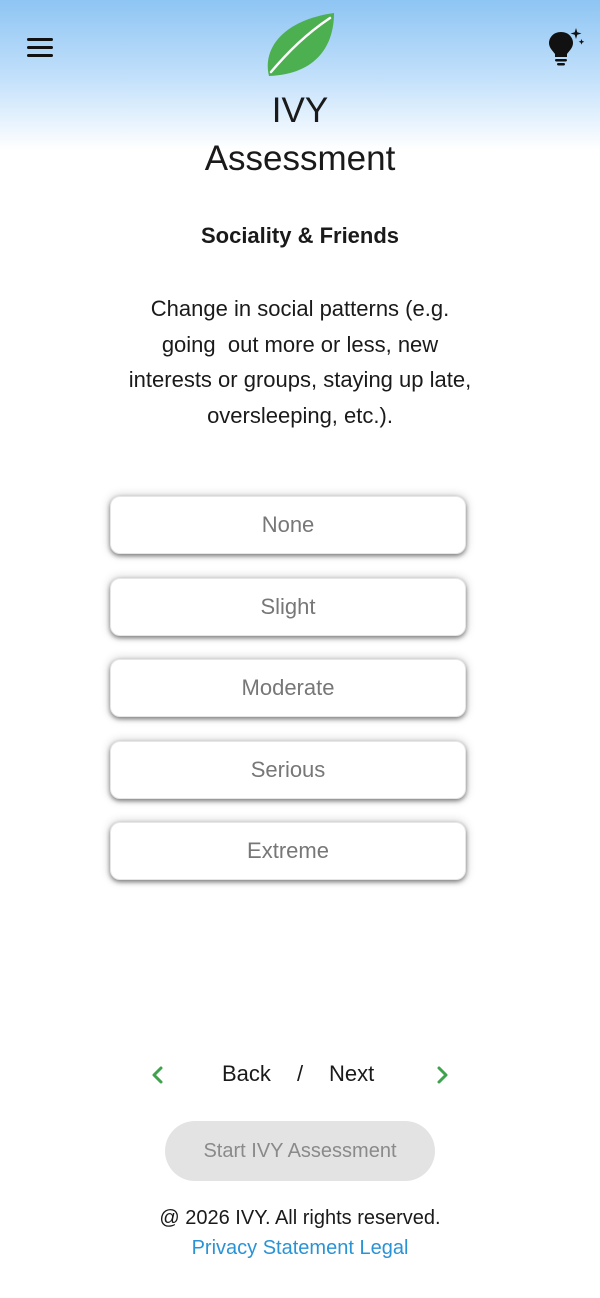 The image size is (600, 1298). What do you see at coordinates (300, 158) in the screenshot?
I see `app-subtitle: Assessment` at bounding box center [300, 158].